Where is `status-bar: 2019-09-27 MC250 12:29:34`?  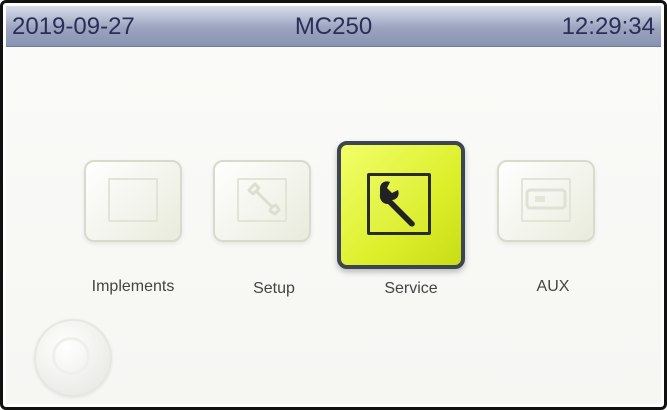
status-bar: 2019-09-27 MC250 12:29:34 is located at coordinates (333, 26).